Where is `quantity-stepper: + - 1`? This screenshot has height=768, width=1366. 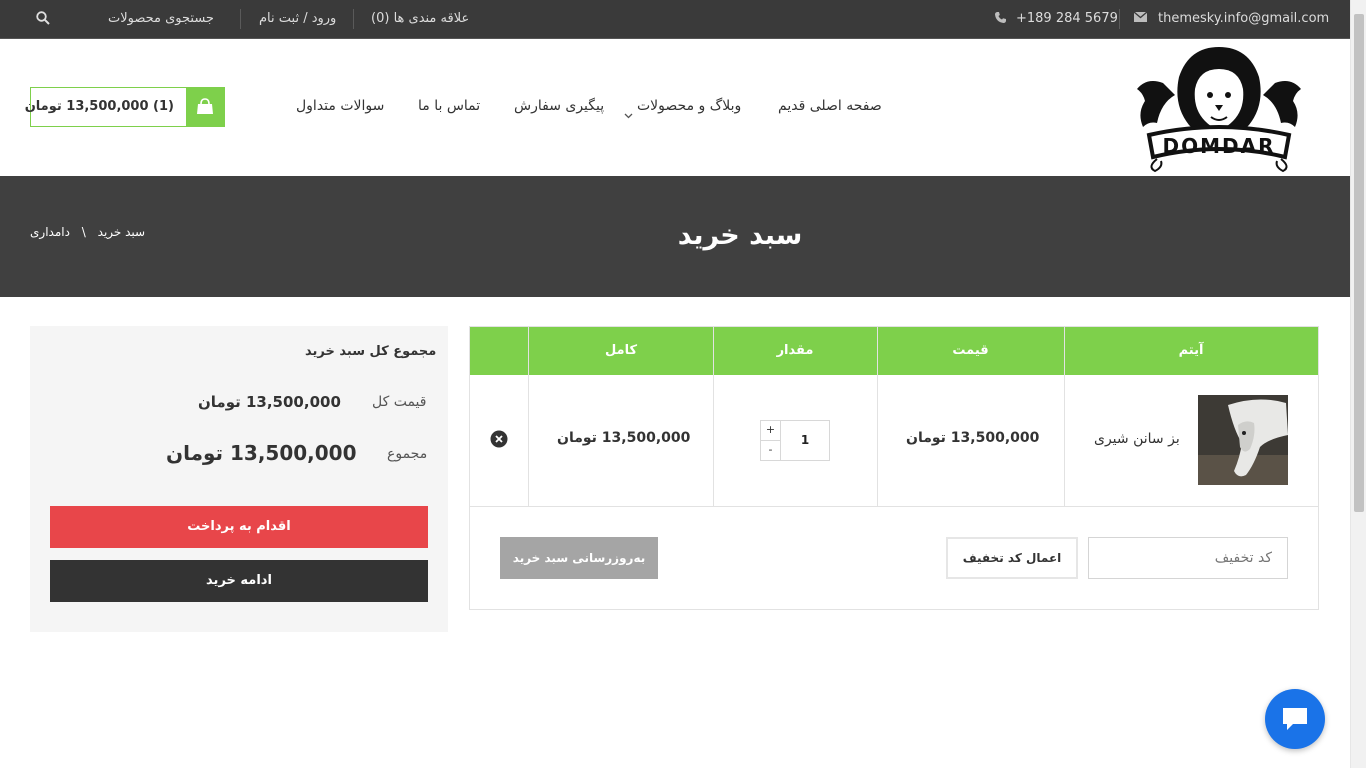
quantity-stepper: + - 1 is located at coordinates (795, 440).